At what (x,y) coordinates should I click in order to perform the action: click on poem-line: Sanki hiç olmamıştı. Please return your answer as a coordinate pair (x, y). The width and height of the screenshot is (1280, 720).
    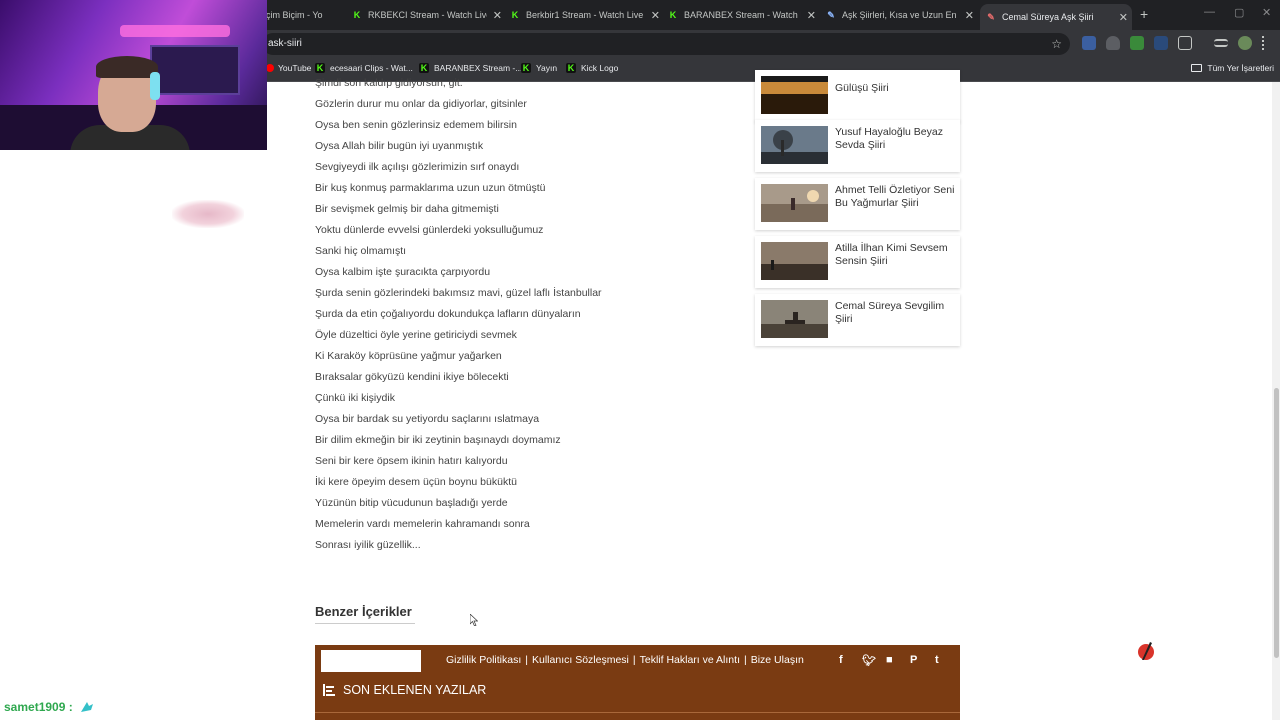
    Looking at the image, I should click on (361, 251).